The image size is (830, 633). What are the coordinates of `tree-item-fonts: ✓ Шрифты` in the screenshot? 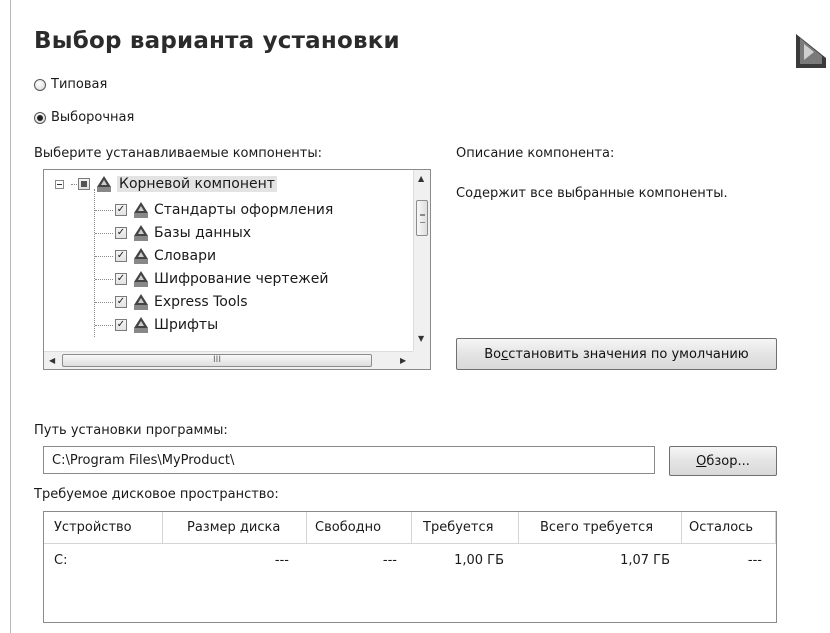 It's located at (166, 325).